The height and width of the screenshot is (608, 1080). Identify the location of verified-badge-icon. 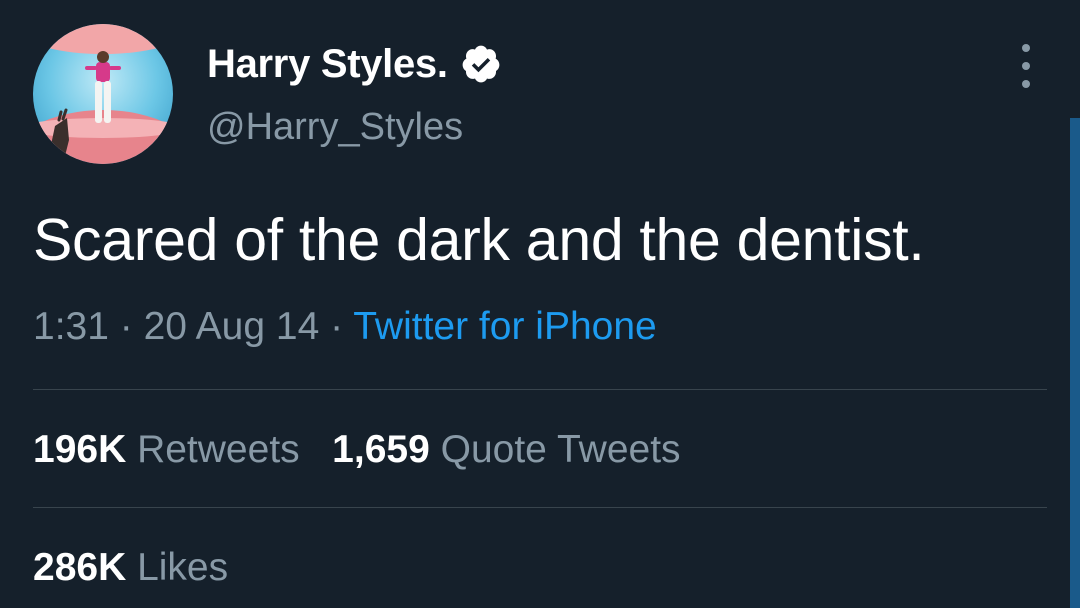
(481, 64).